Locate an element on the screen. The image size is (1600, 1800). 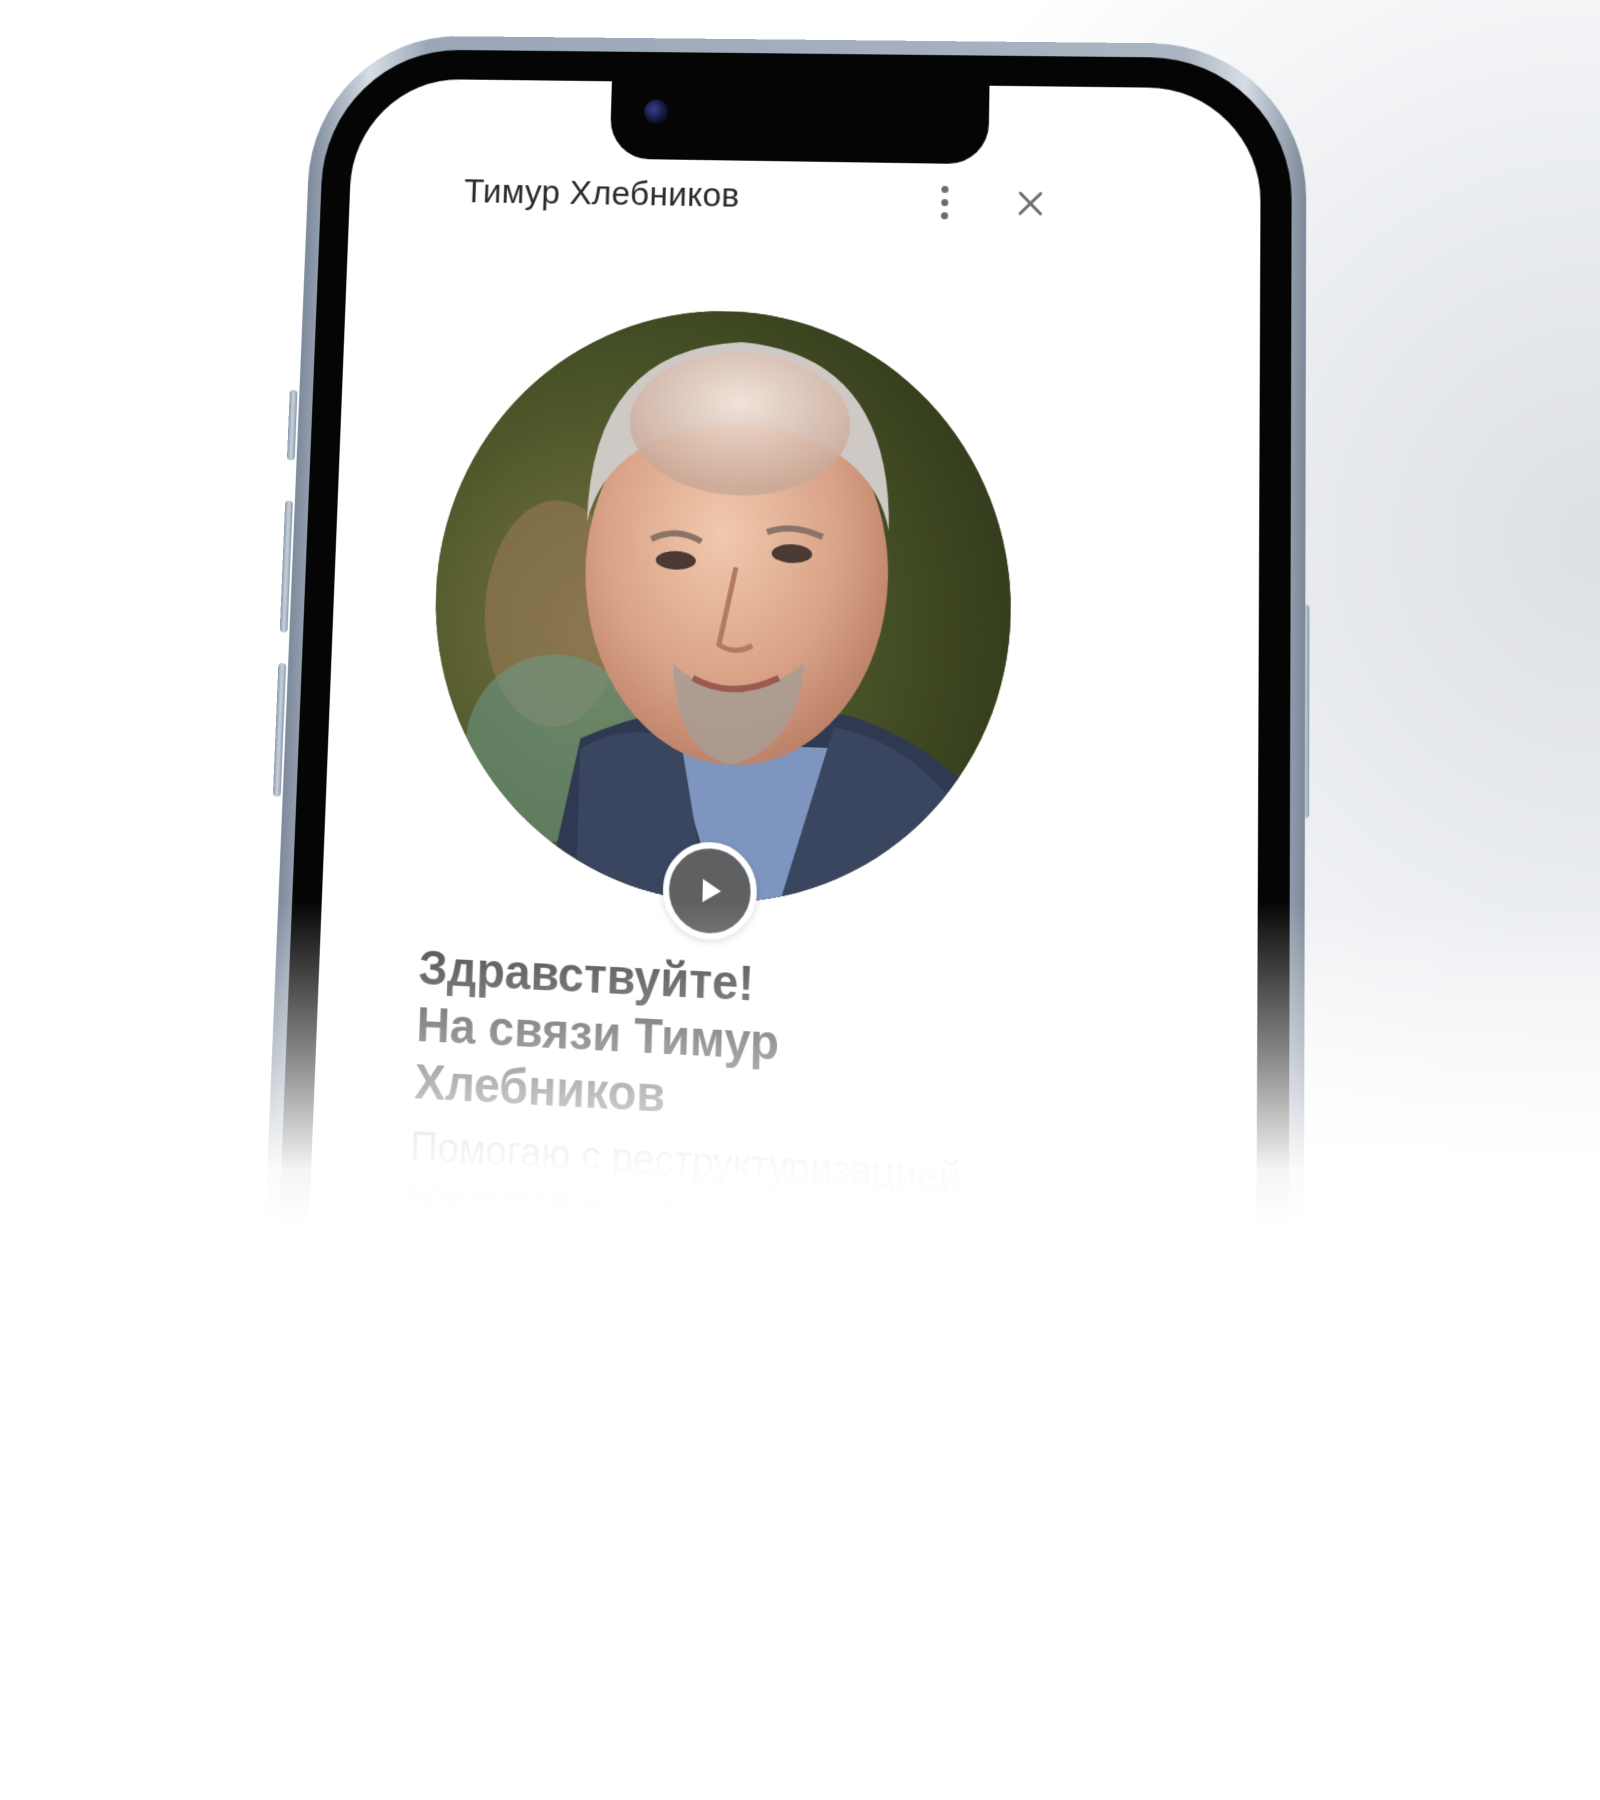
avatar is located at coordinates (720, 610).